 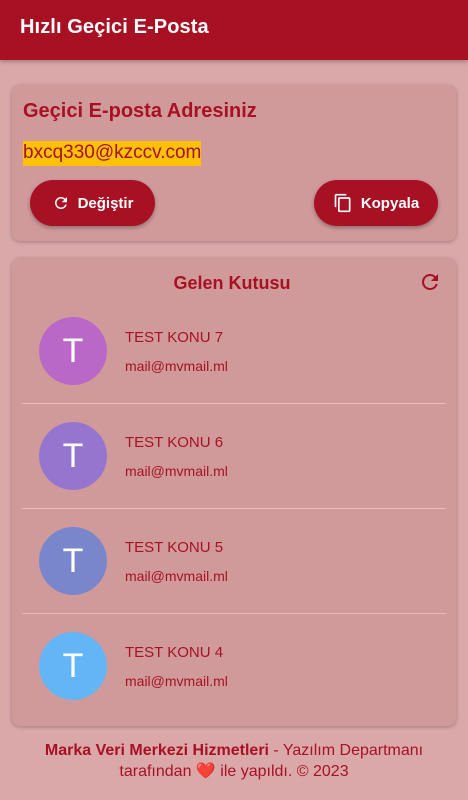 I want to click on message-item: T TEST KONU 4 mail@mvmail.ml, so click(x=234, y=684).